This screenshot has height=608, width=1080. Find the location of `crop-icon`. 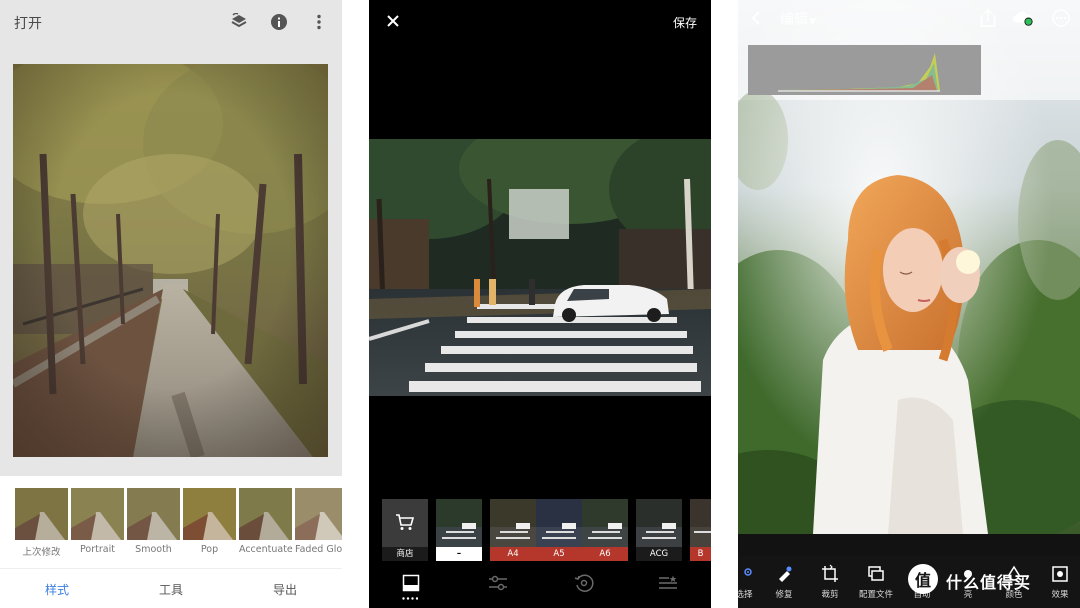

crop-icon is located at coordinates (830, 573).